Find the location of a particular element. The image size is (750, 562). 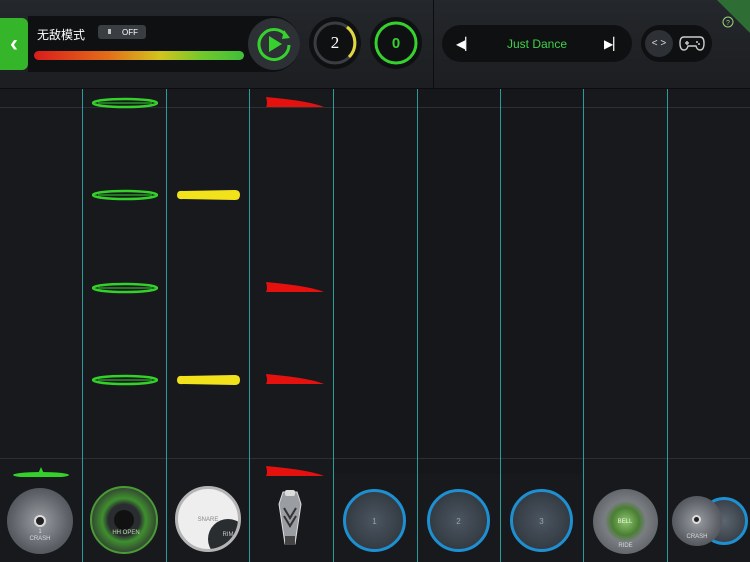

tom-1-label: 1 is located at coordinates (374, 521).